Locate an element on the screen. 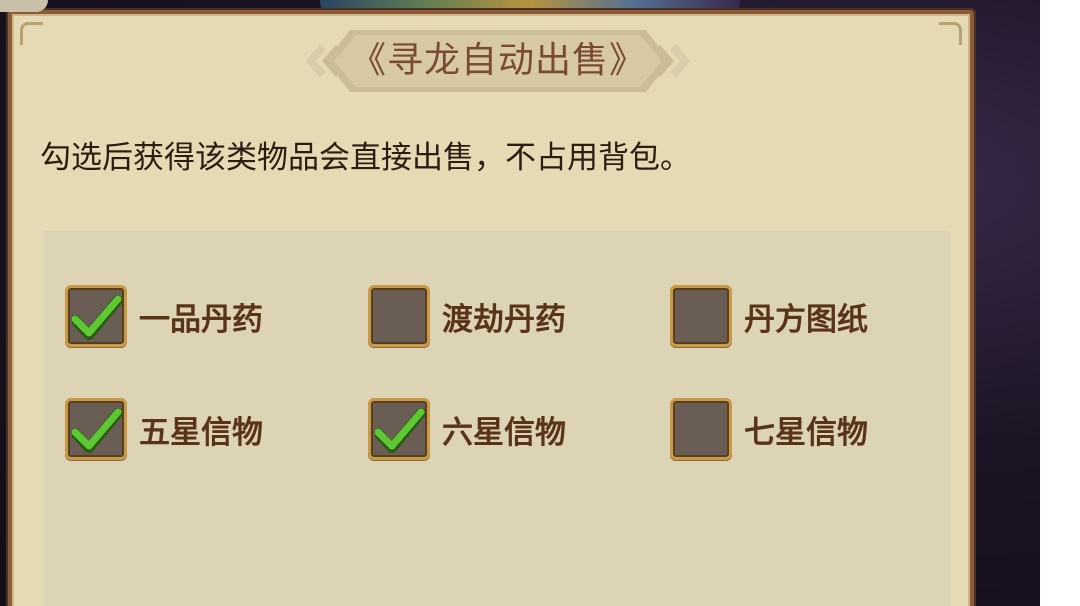 The image size is (1080, 606). dialog-description: 勾选后获得该类物品会直接出售，不占用背包。 is located at coordinates (365, 158).